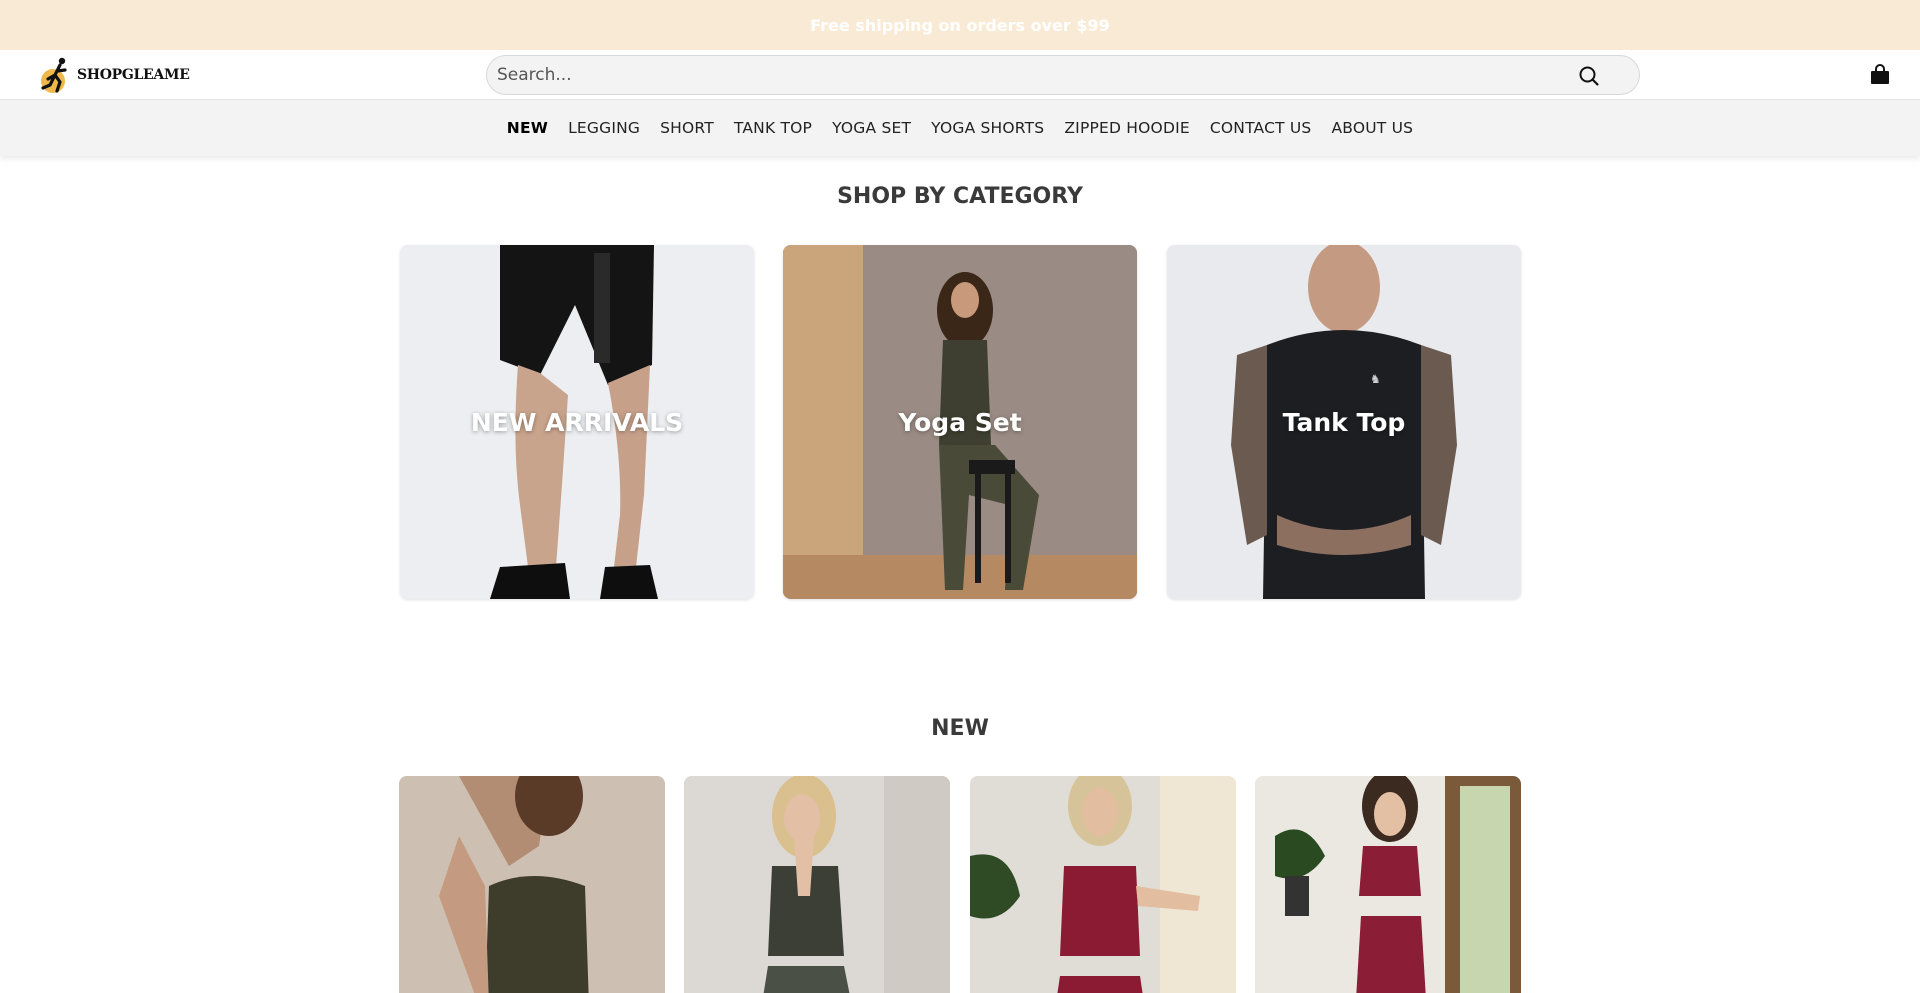 This screenshot has width=1920, height=993. Describe the element at coordinates (960, 728) in the screenshot. I see `new-section-title: NEW` at that location.